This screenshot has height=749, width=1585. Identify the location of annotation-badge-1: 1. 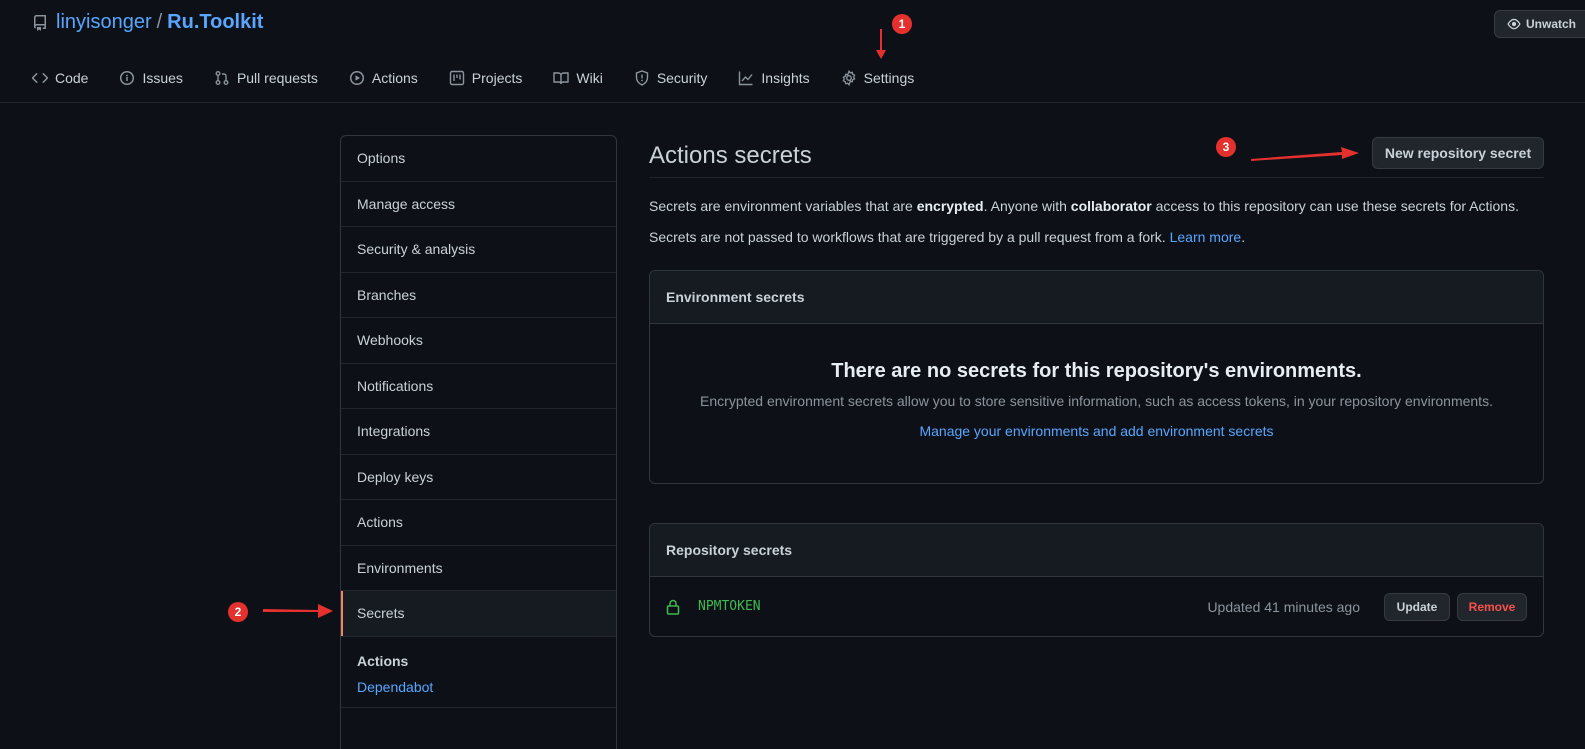
(902, 24).